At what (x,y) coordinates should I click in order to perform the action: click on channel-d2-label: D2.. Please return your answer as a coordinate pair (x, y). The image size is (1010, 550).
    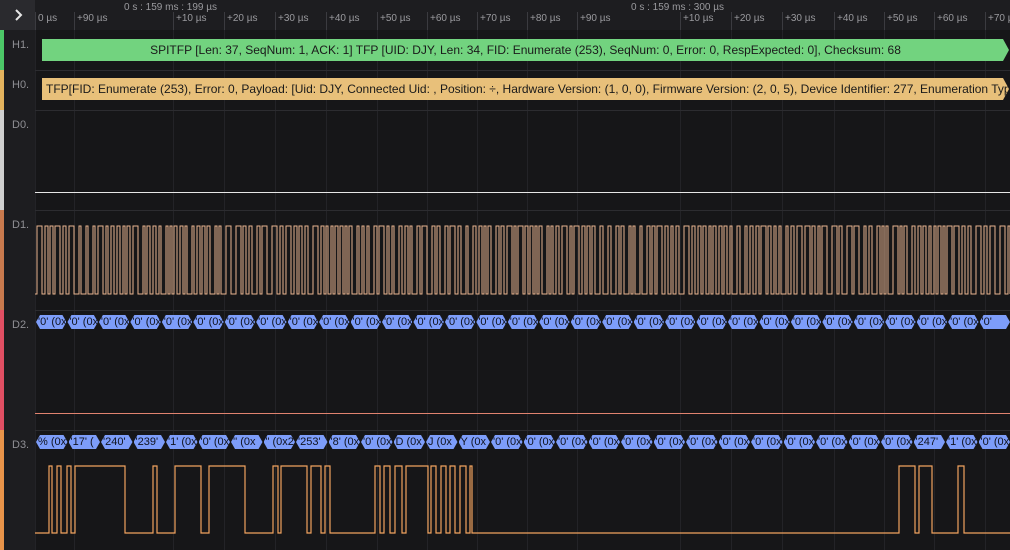
    Looking at the image, I should click on (17, 370).